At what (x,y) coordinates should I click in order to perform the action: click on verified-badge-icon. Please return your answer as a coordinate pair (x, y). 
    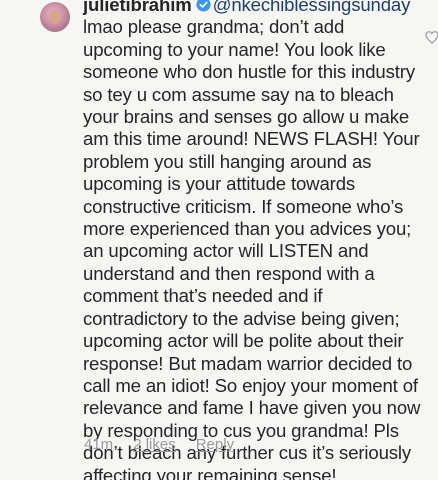
    Looking at the image, I should click on (203, 6).